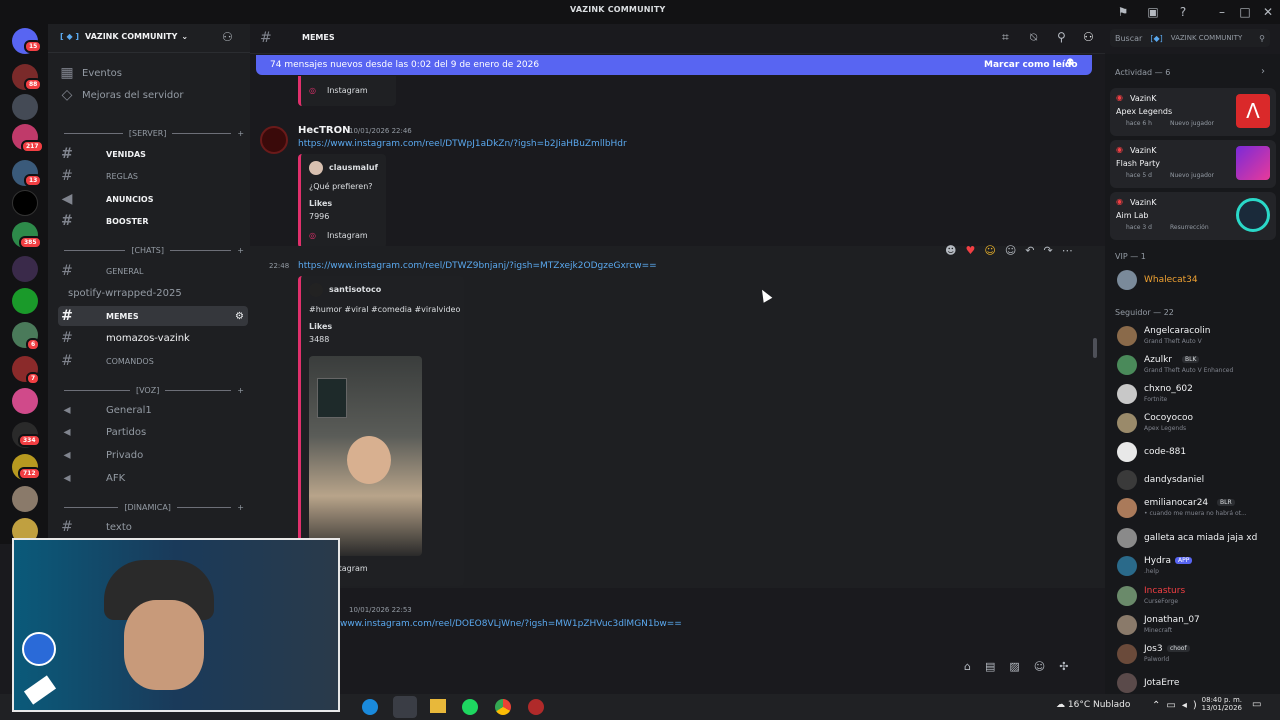 This screenshot has height=720, width=1280. What do you see at coordinates (1222, 12) in the screenshot?
I see `minimize-icon: –` at bounding box center [1222, 12].